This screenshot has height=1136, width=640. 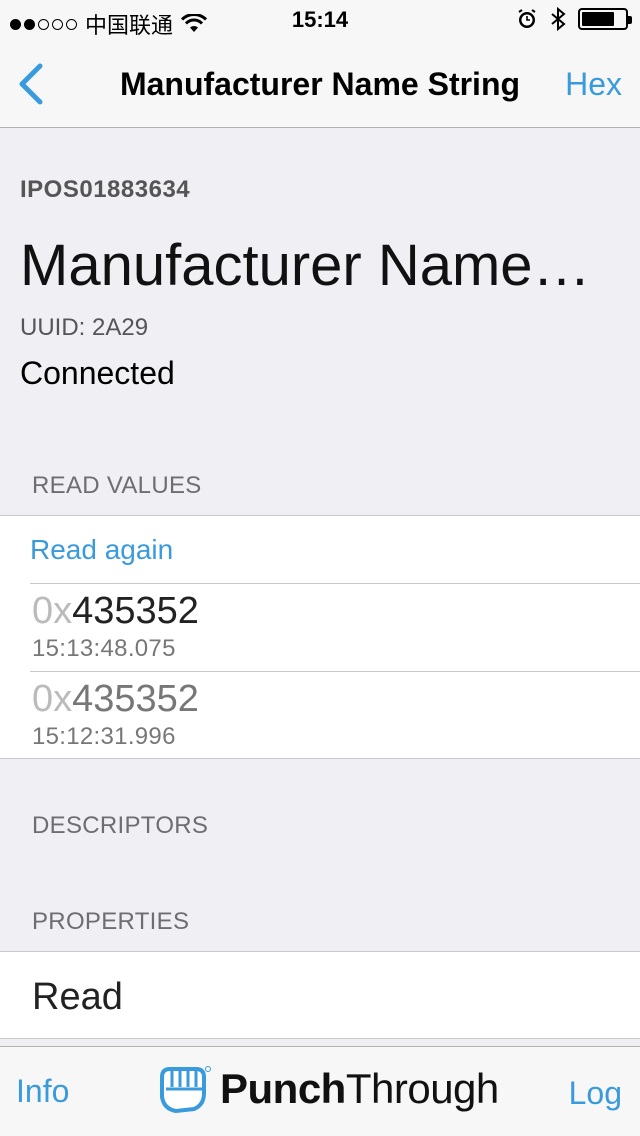 I want to click on fist-icon, so click(x=185, y=1090).